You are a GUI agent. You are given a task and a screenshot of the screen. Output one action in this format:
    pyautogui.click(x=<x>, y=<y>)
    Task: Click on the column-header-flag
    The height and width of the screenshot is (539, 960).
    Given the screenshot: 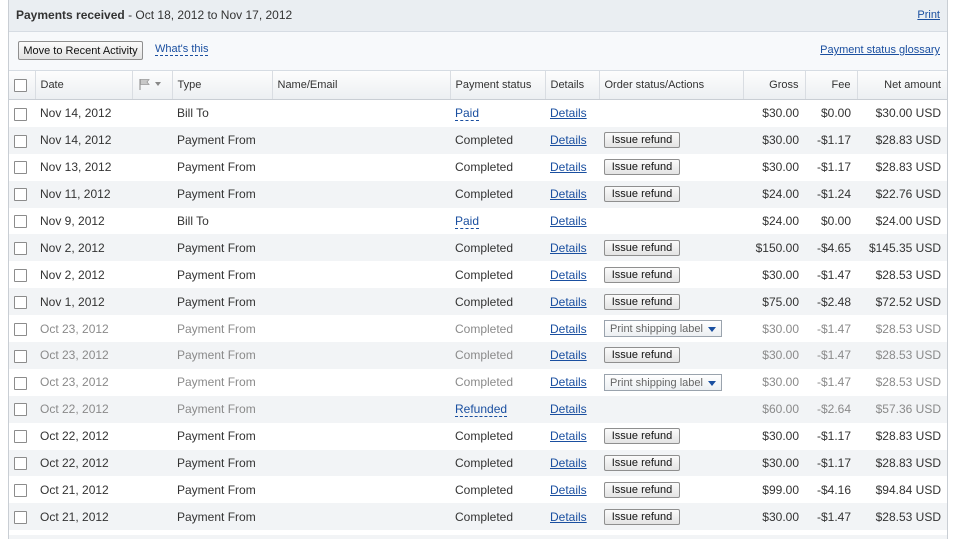 What is the action you would take?
    pyautogui.click(x=151, y=85)
    